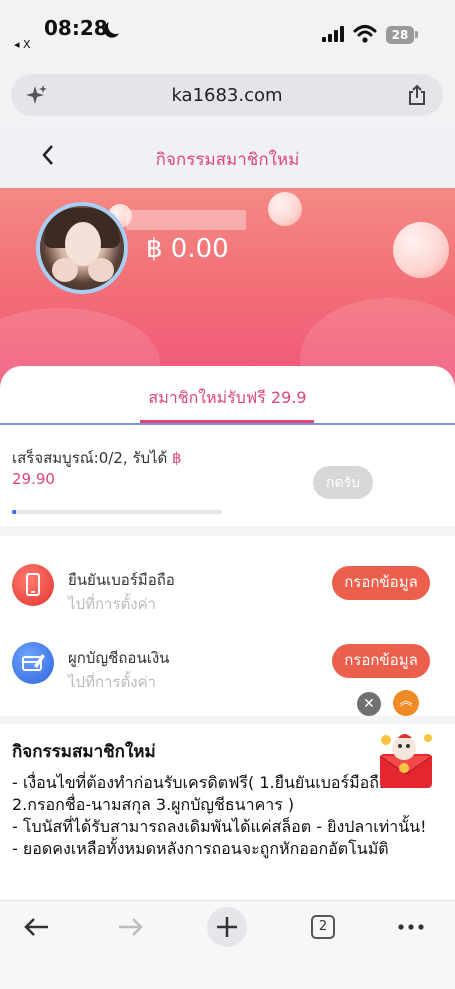  I want to click on progress-amount: 29.90, so click(33, 479).